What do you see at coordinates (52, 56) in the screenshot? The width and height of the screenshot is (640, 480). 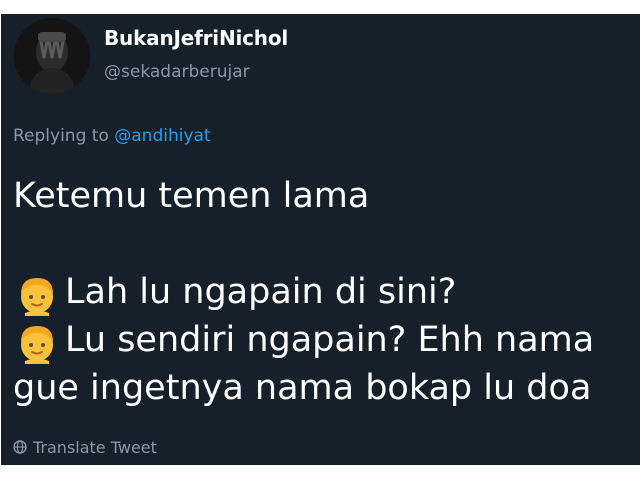 I see `avatar-icon` at bounding box center [52, 56].